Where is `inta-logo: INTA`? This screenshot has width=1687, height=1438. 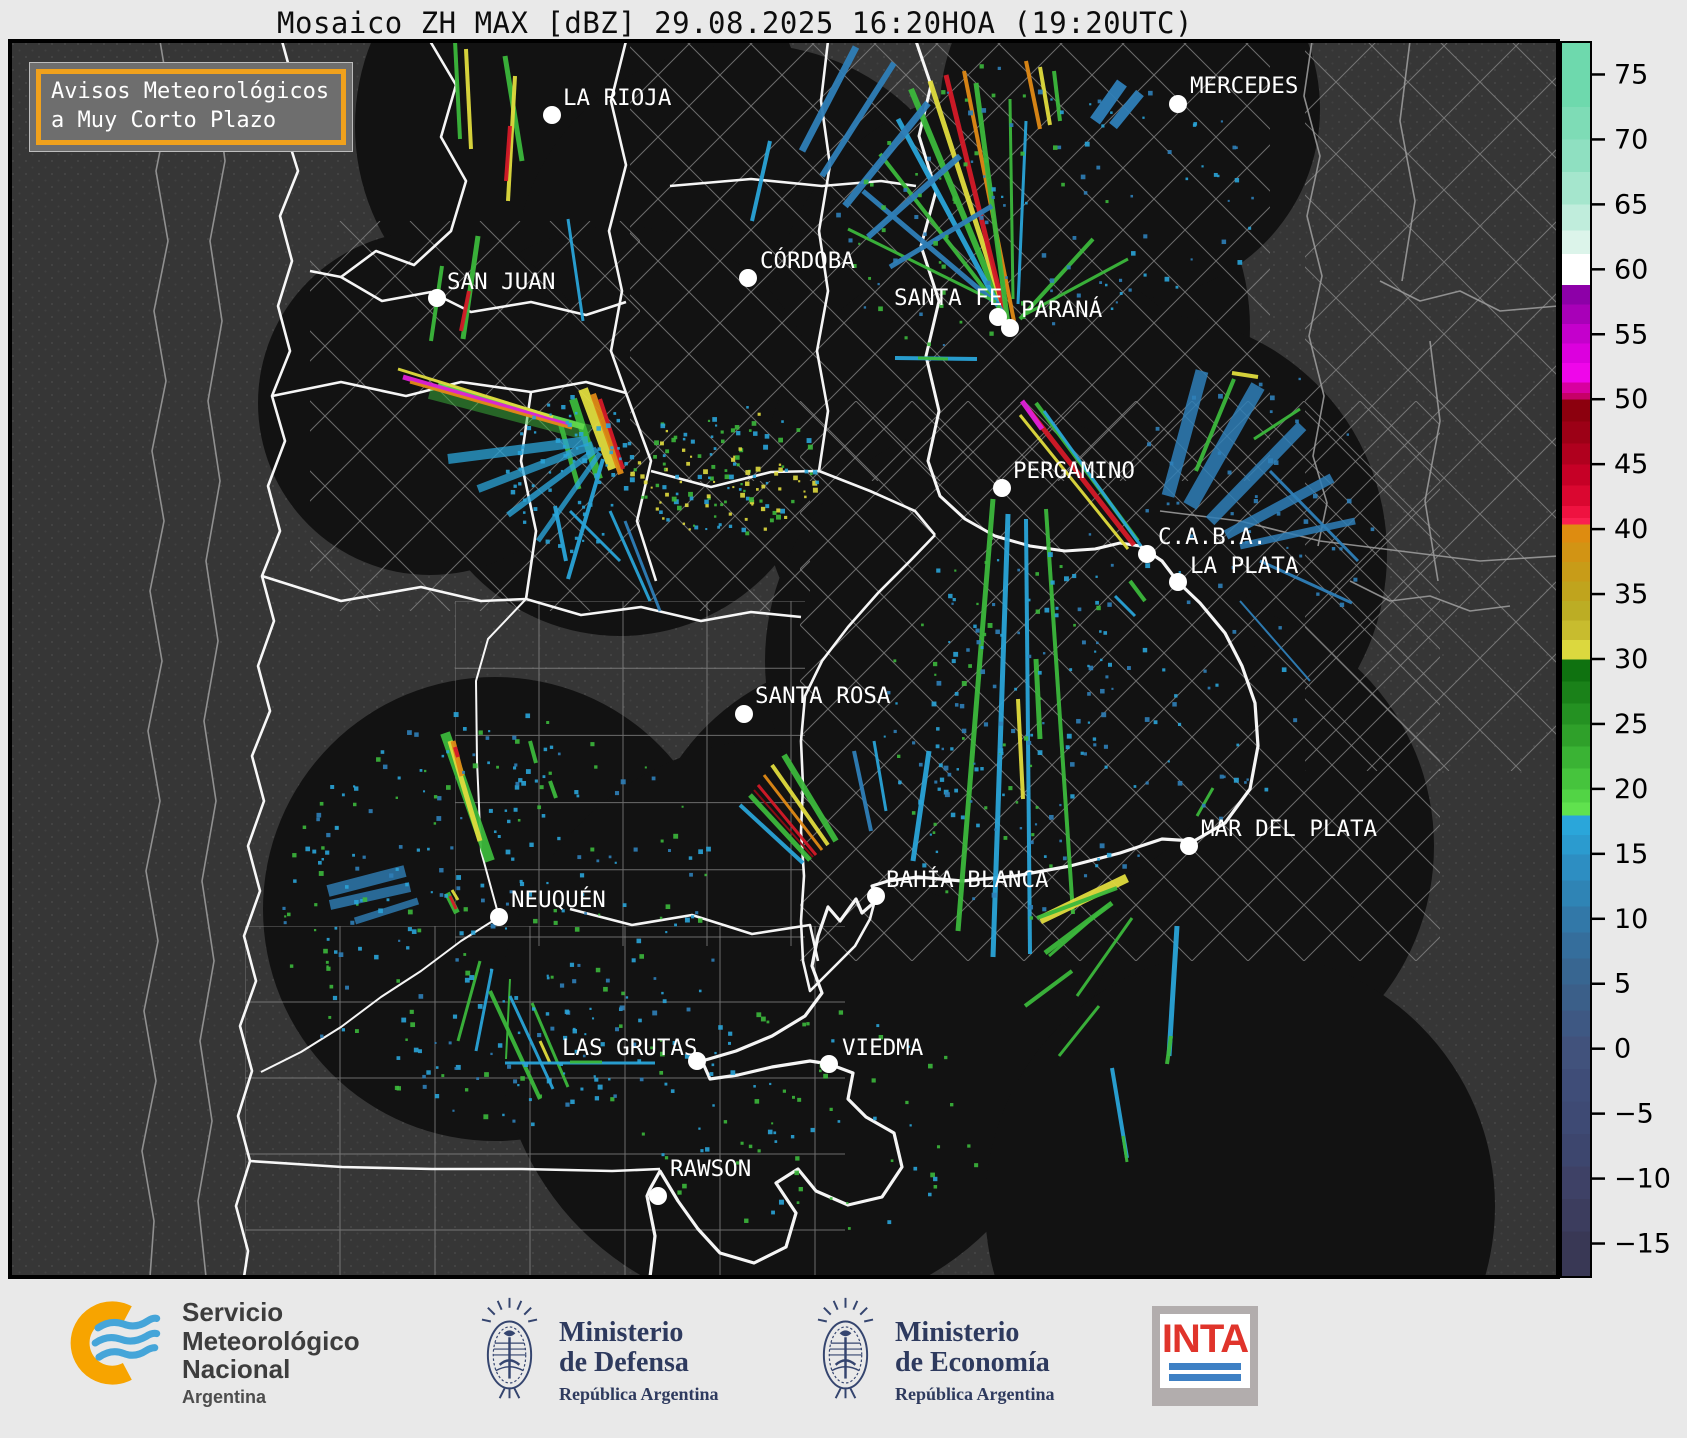
inta-logo: INTA is located at coordinates (1205, 1356).